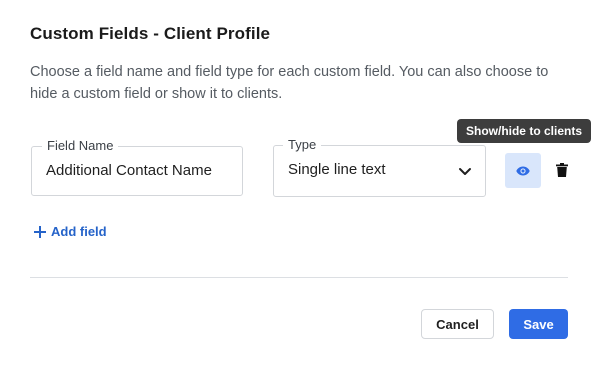 The image size is (610, 365). I want to click on eye-icon, so click(523, 170).